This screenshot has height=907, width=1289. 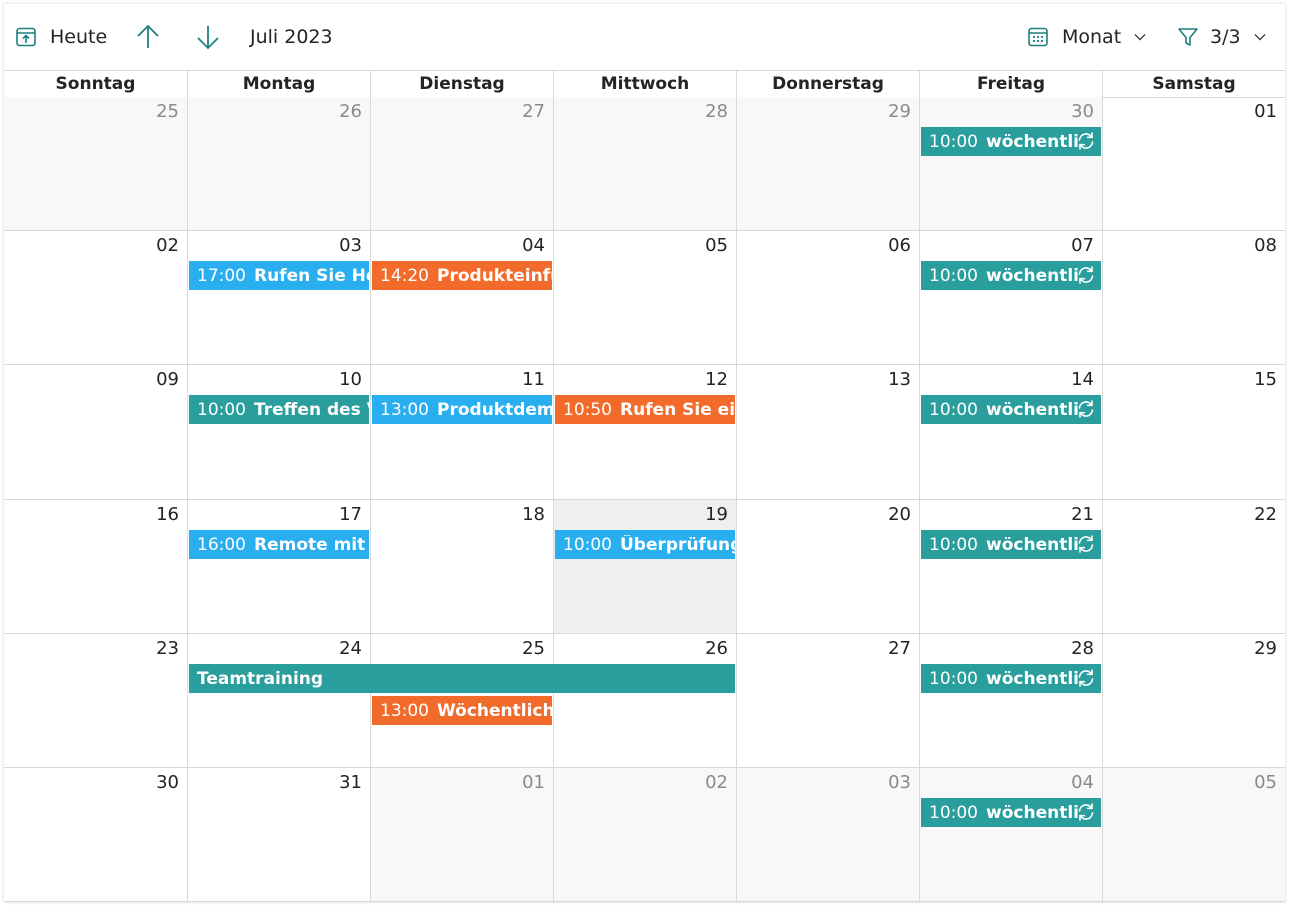 I want to click on event-time: 10:50, so click(x=587, y=409).